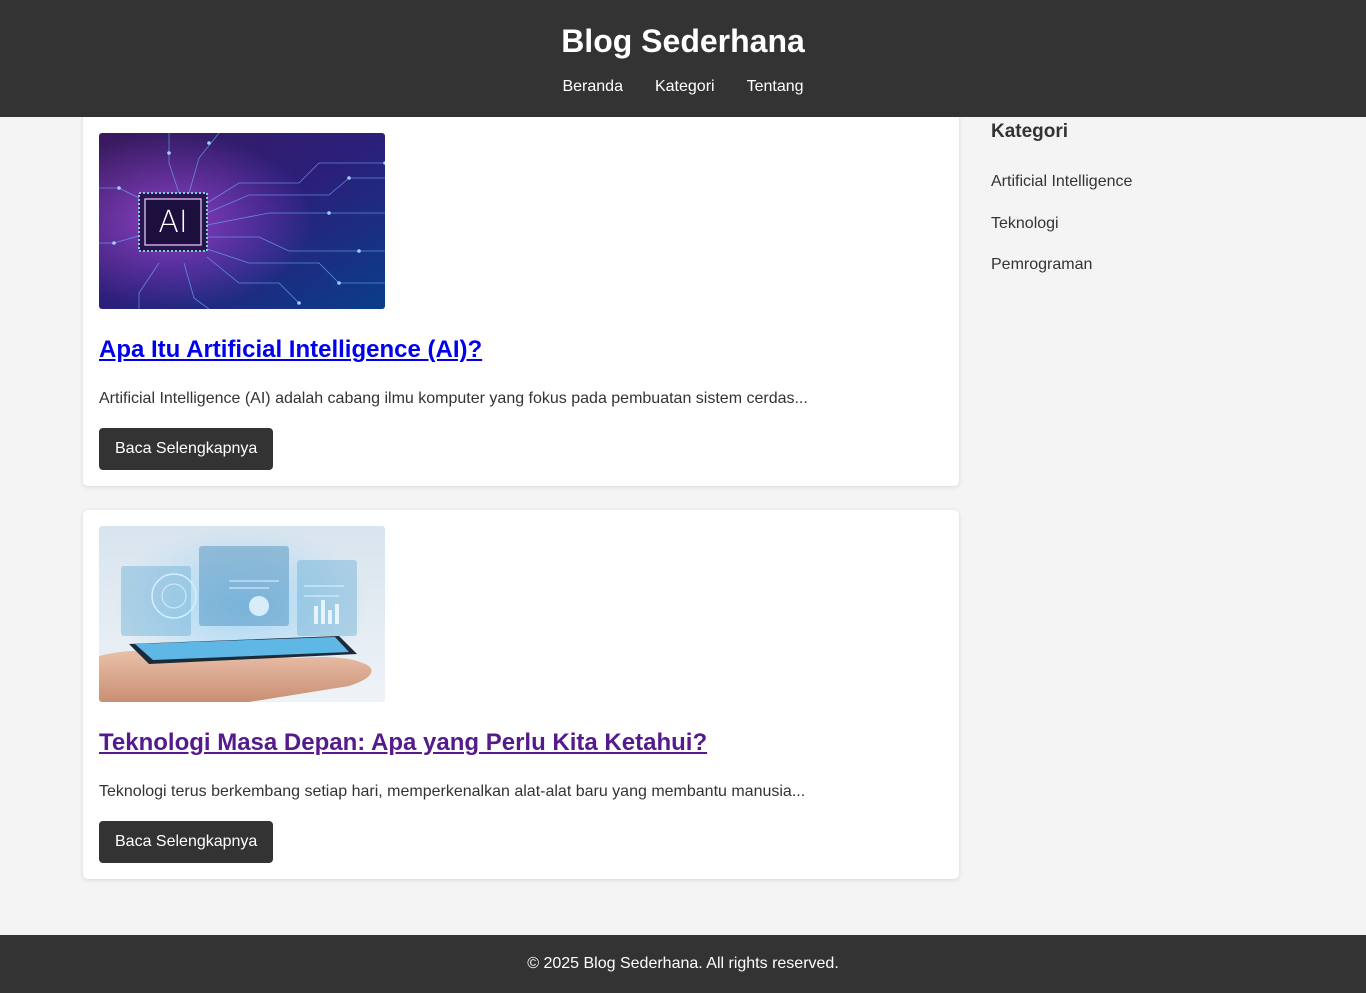 This screenshot has width=1366, height=993. I want to click on tablet-hologram-image, so click(242, 614).